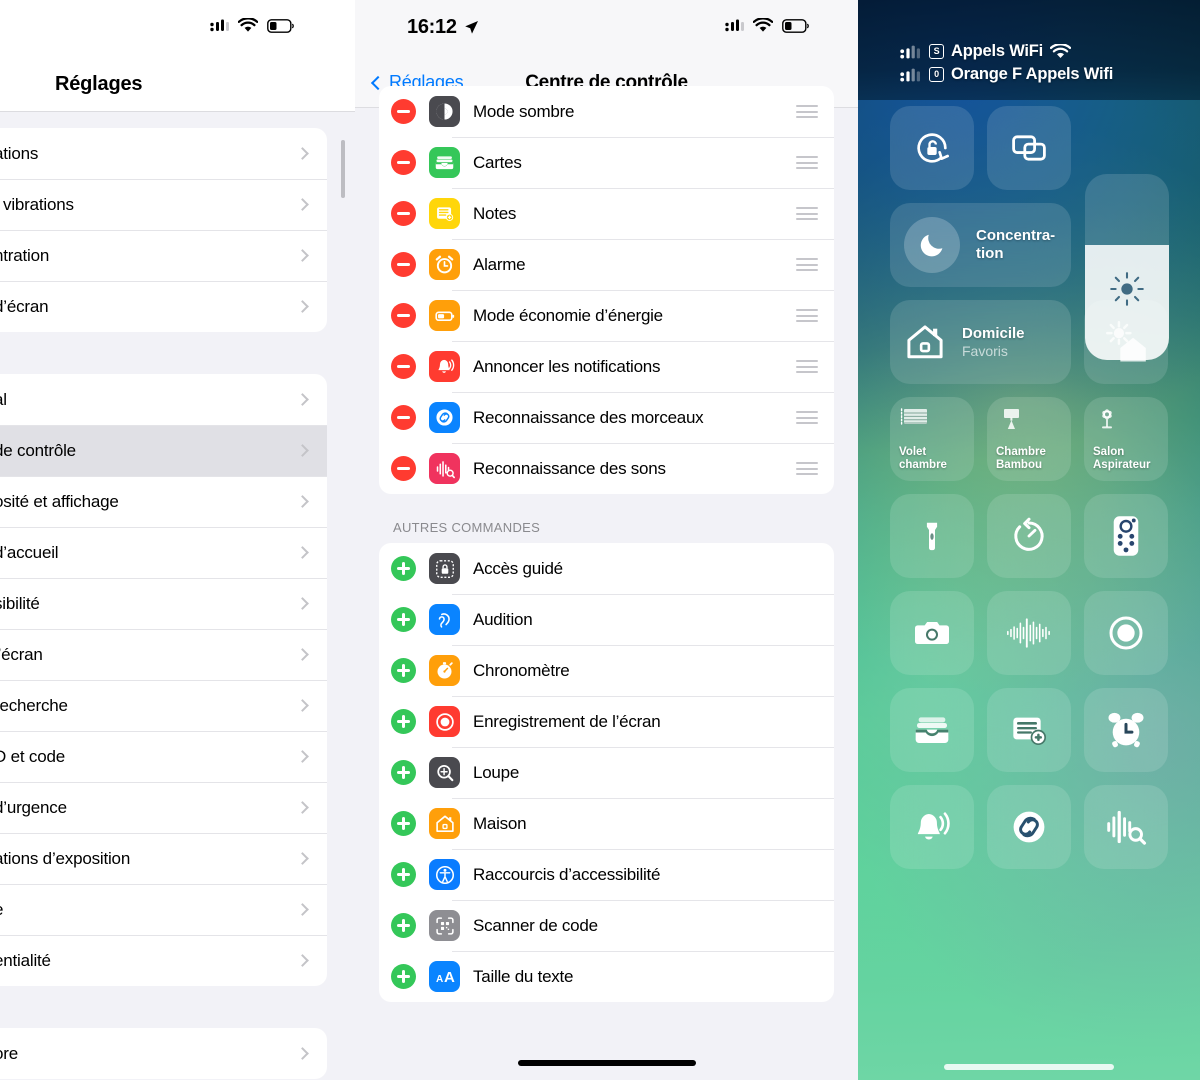 Image resolution: width=1200 pixels, height=1080 pixels. Describe the element at coordinates (1021, 458) in the screenshot. I see `accessory-label: Chambre Bambou` at that location.